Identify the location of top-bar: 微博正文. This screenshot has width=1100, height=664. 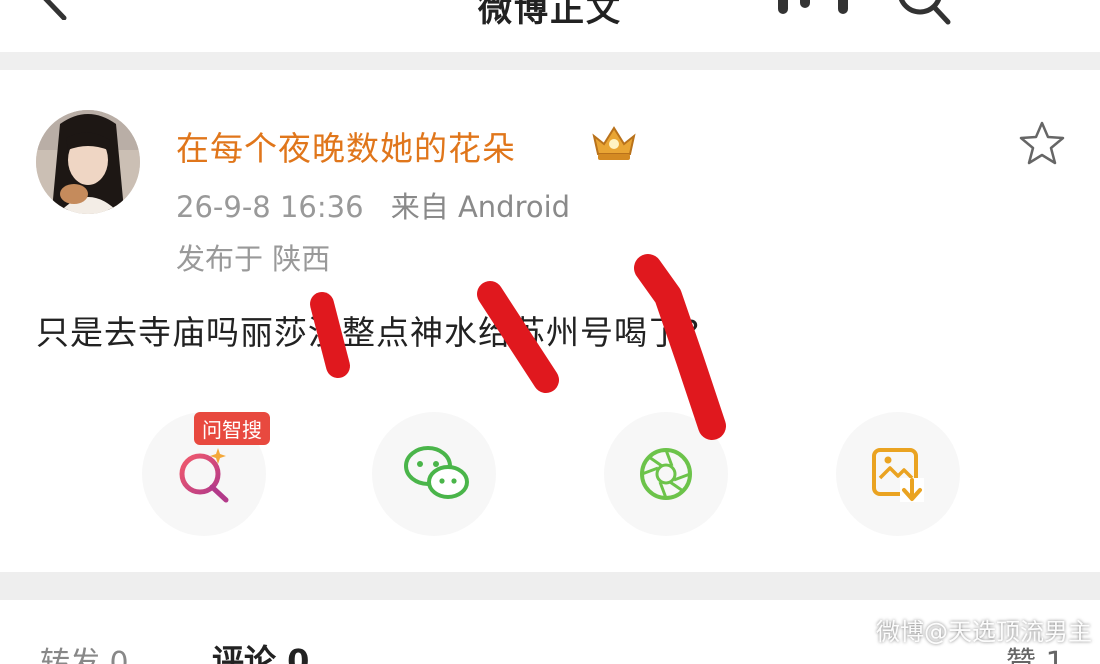
(550, 26).